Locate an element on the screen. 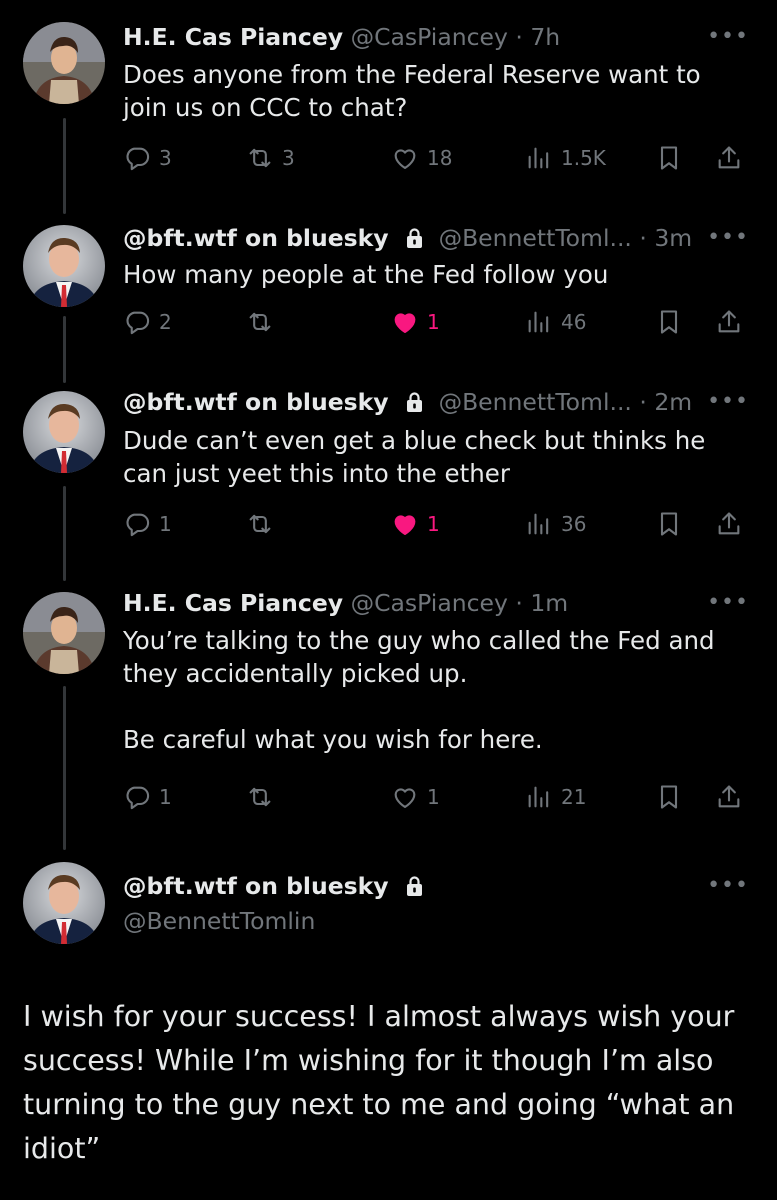 The width and height of the screenshot is (777, 1200). action-bar: 1 1 21 is located at coordinates (438, 797).